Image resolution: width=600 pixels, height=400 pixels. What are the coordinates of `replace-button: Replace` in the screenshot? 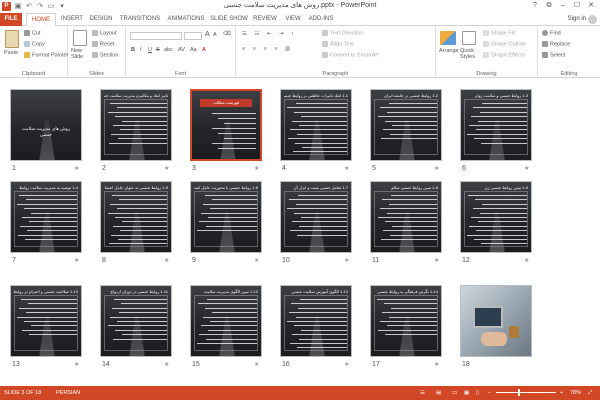 It's located at (556, 44).